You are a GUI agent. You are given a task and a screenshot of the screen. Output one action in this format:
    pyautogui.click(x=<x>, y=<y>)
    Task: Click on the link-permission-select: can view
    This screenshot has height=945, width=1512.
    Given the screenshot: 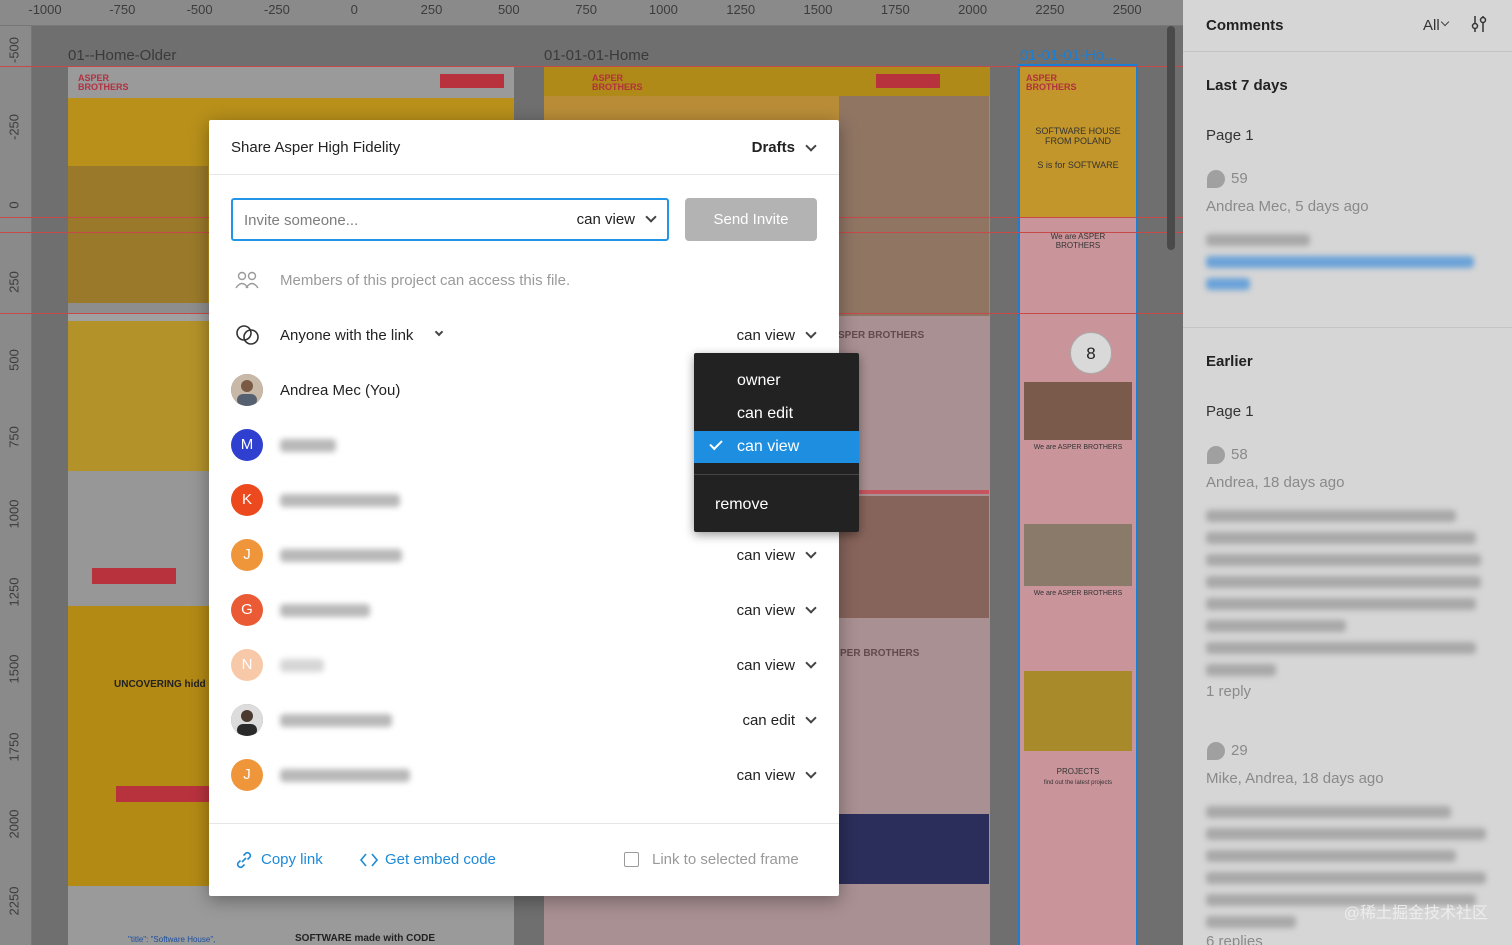 What is the action you would take?
    pyautogui.click(x=766, y=335)
    